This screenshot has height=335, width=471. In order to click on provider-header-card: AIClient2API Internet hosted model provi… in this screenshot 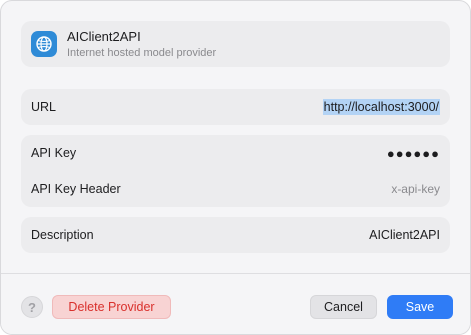, I will do `click(235, 44)`.